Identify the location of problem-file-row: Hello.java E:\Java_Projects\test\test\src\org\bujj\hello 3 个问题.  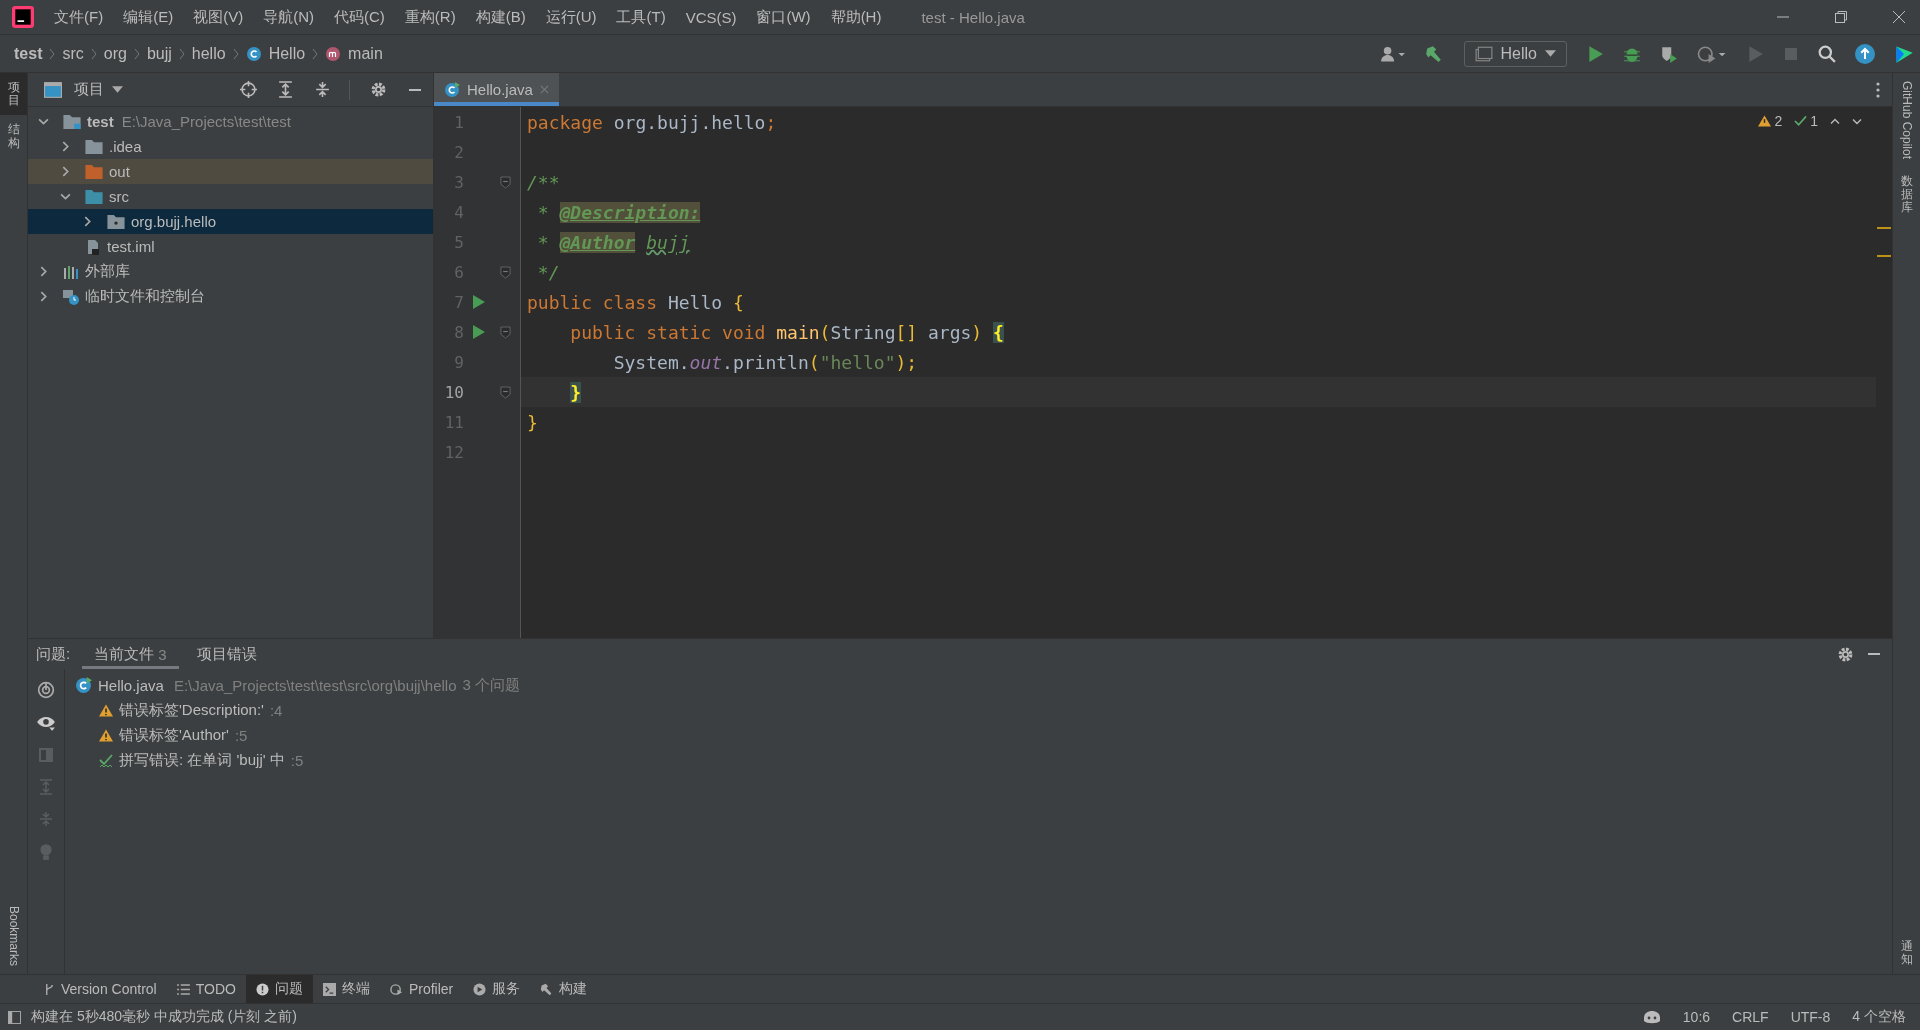
(298, 685).